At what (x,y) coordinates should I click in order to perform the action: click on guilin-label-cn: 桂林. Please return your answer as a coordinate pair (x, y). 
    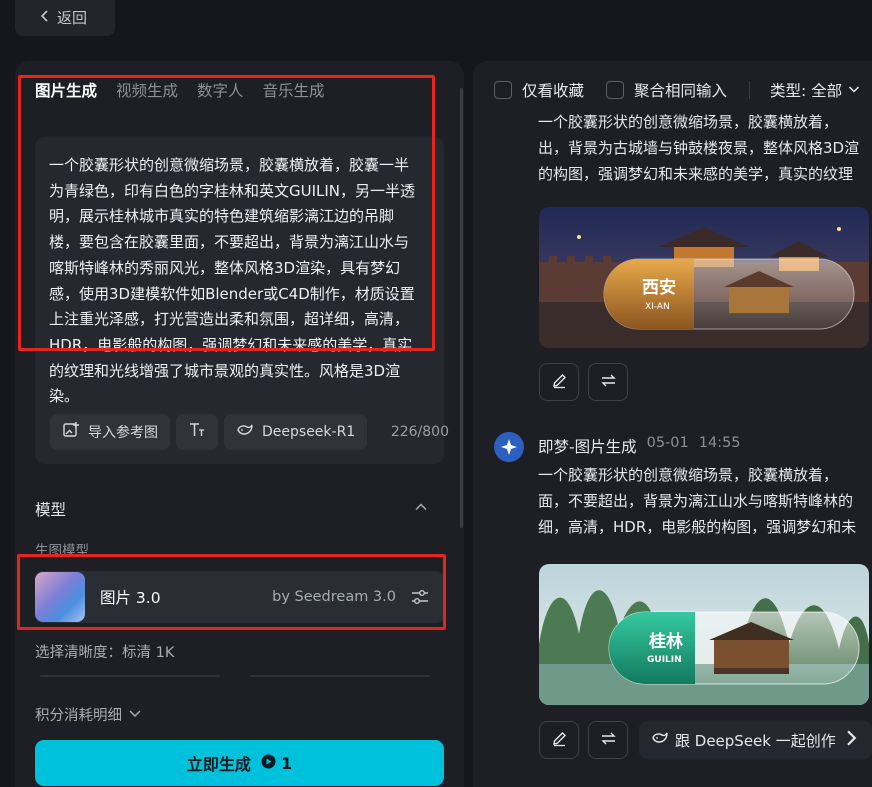
    Looking at the image, I should click on (665, 641).